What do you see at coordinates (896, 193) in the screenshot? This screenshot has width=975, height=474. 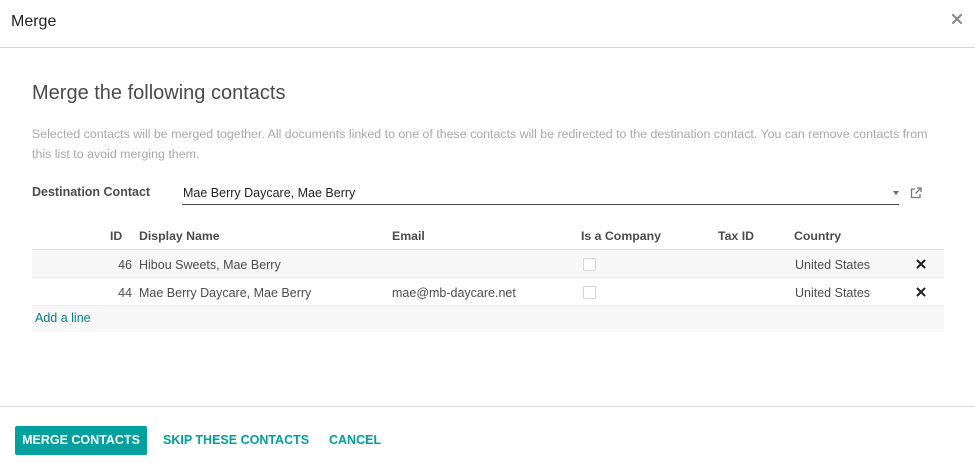 I see `caret-down-icon` at bounding box center [896, 193].